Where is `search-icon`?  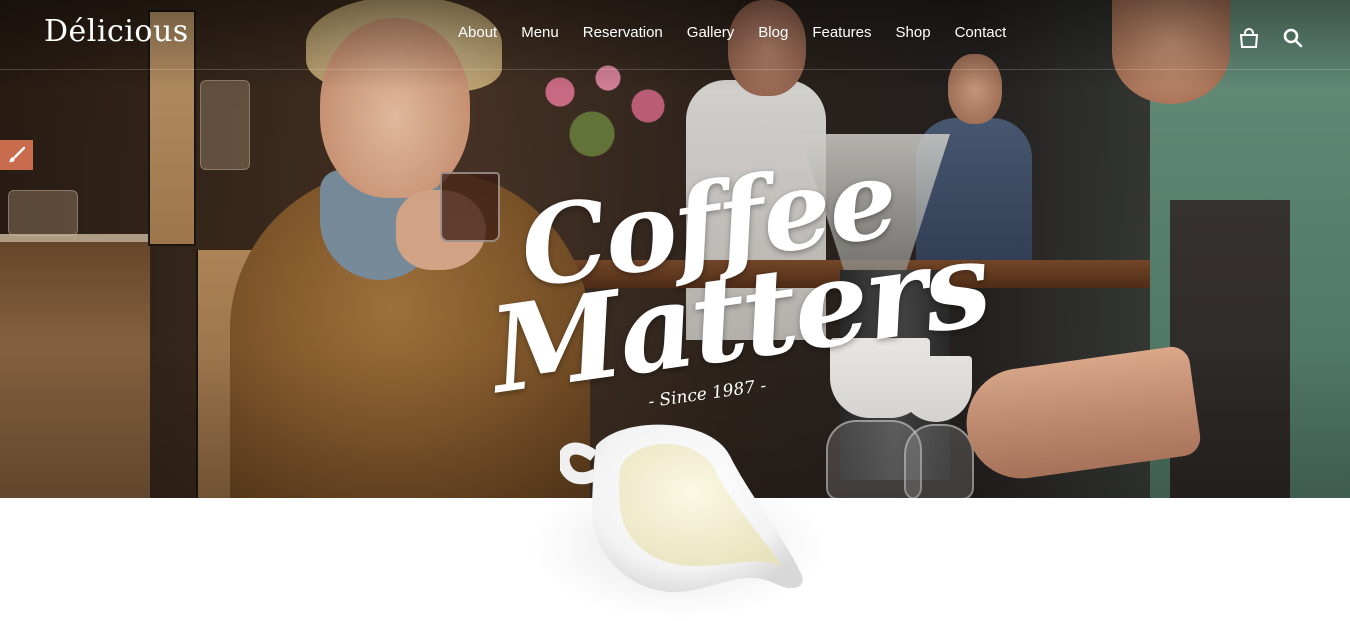 search-icon is located at coordinates (1293, 38).